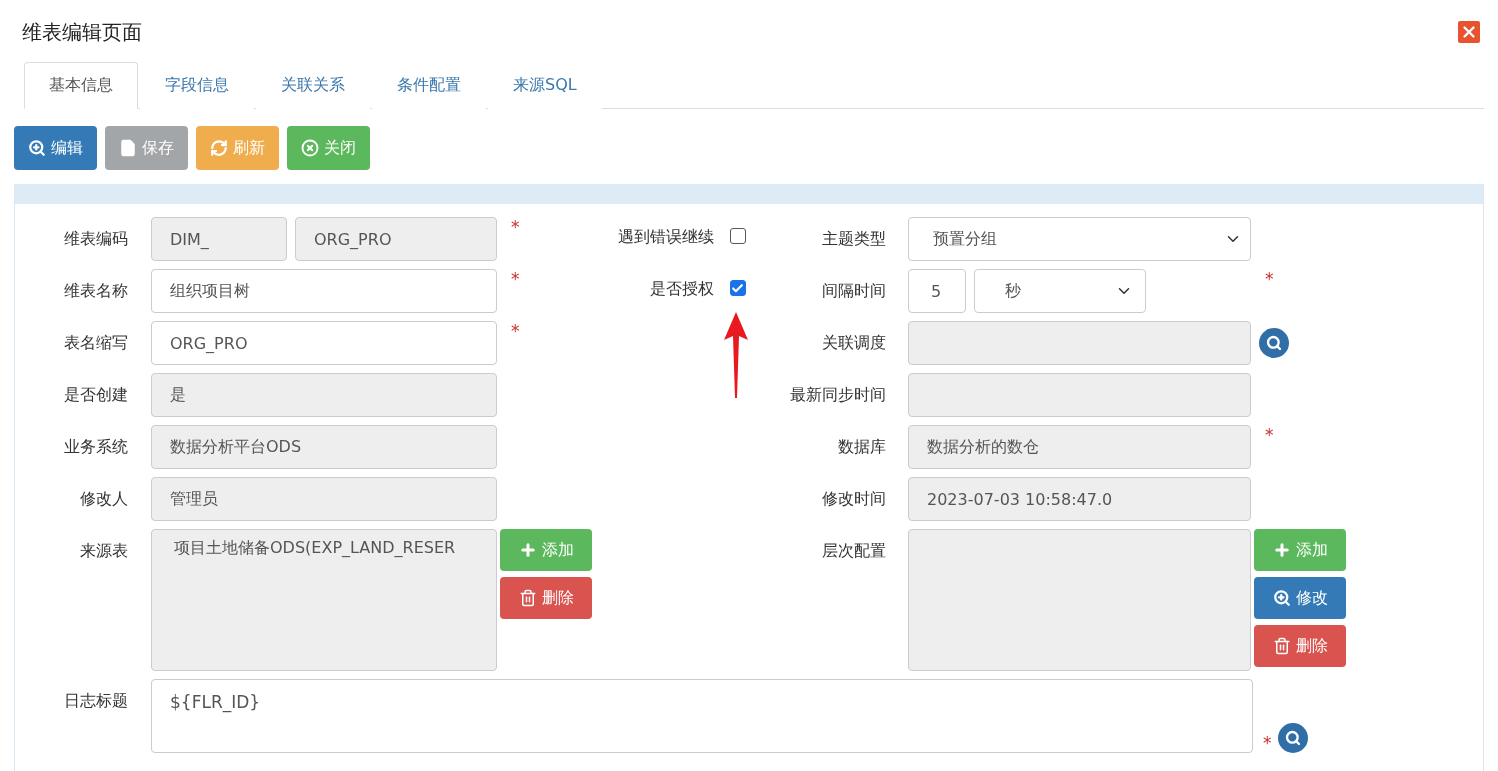 The width and height of the screenshot is (1498, 771). I want to click on list-field, so click(1079, 600).